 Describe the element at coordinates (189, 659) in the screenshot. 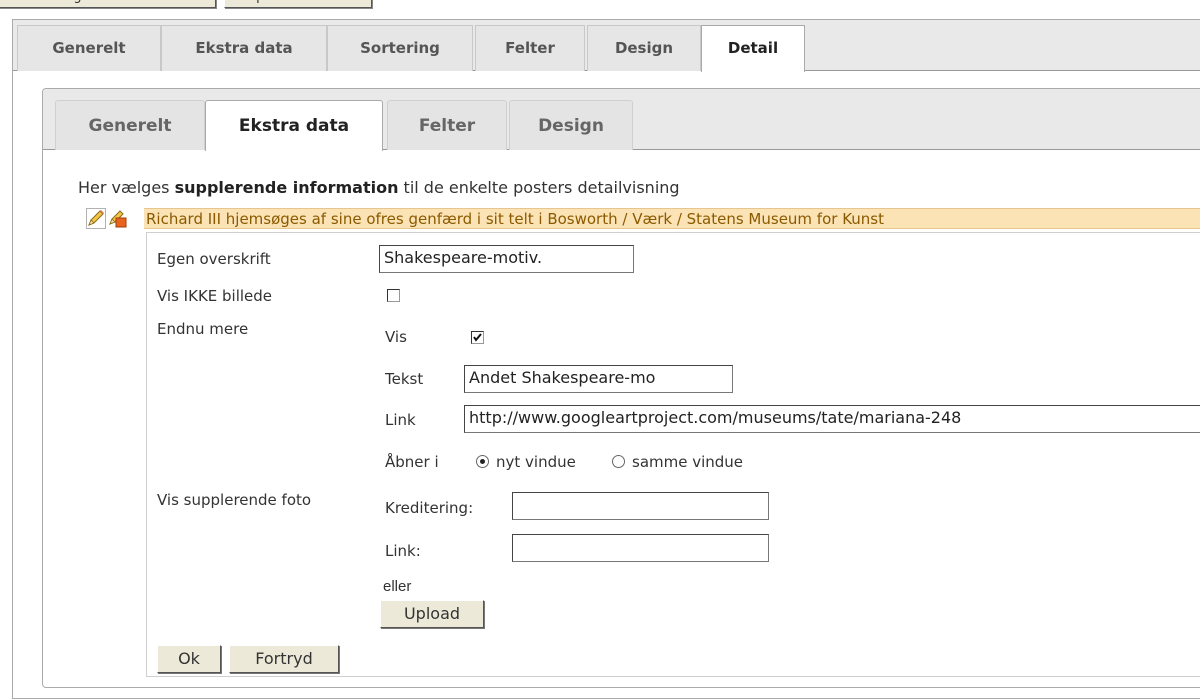

I see `ok-button: Ok` at that location.